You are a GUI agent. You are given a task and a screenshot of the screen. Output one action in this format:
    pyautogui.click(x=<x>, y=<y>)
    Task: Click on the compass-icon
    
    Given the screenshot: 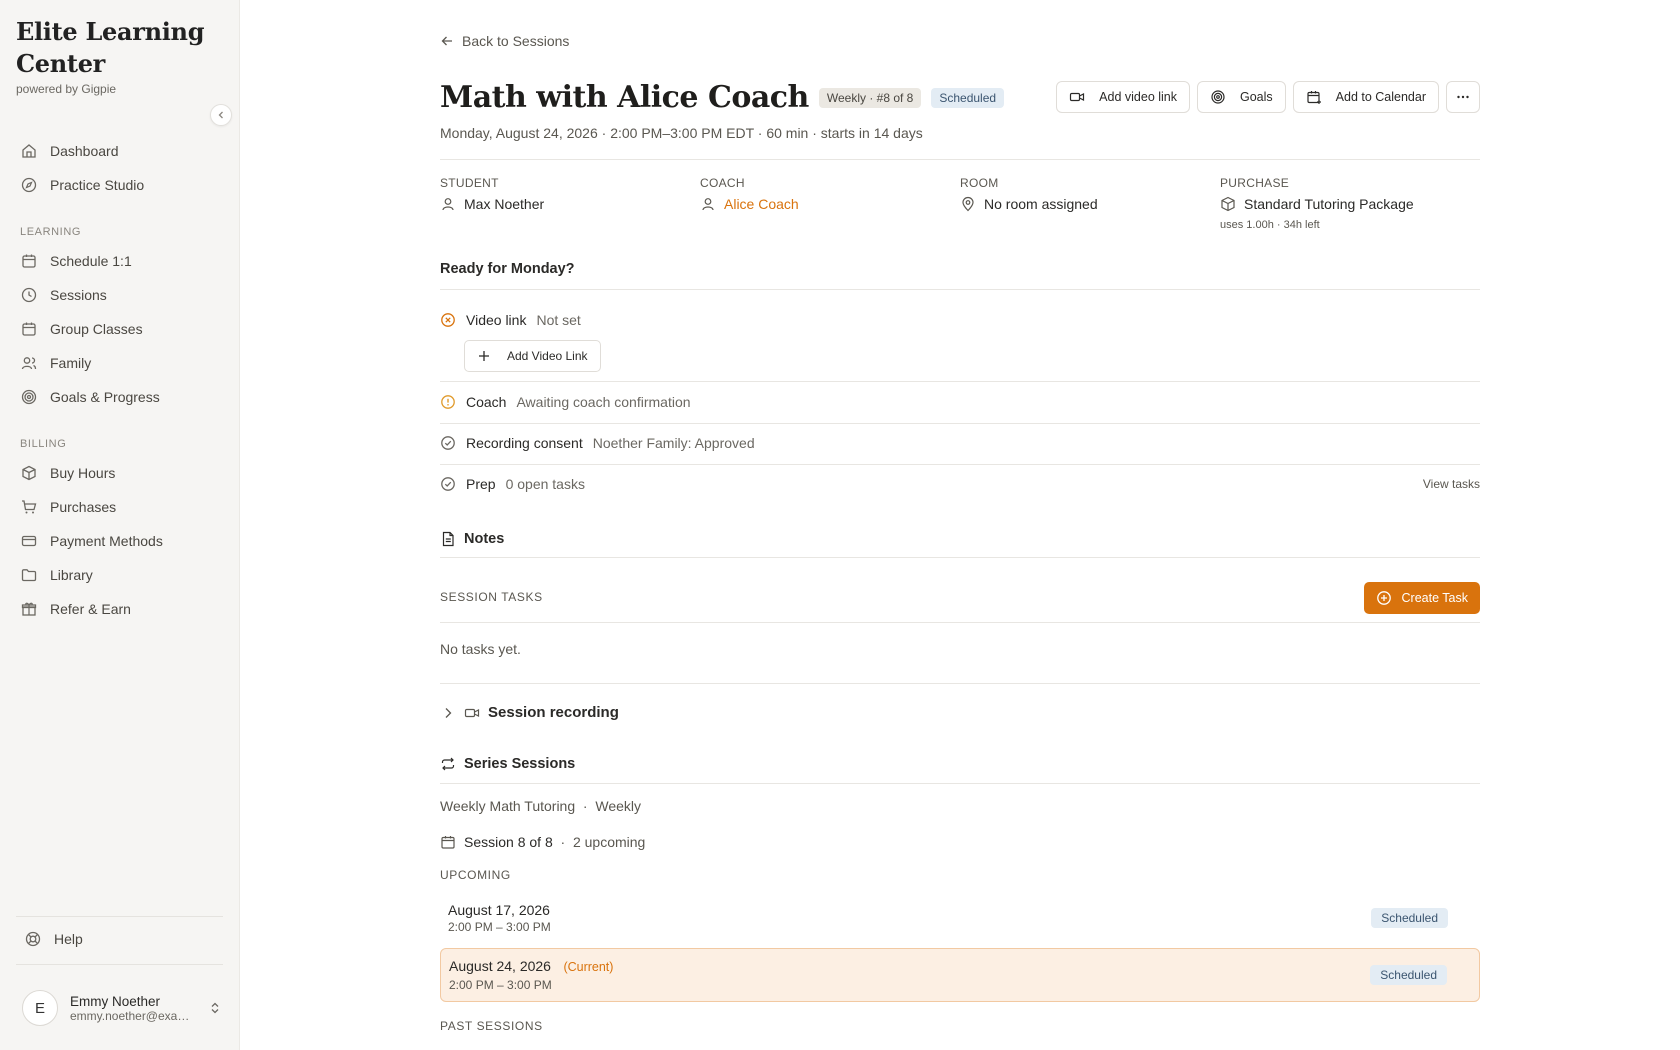 What is the action you would take?
    pyautogui.click(x=29, y=185)
    